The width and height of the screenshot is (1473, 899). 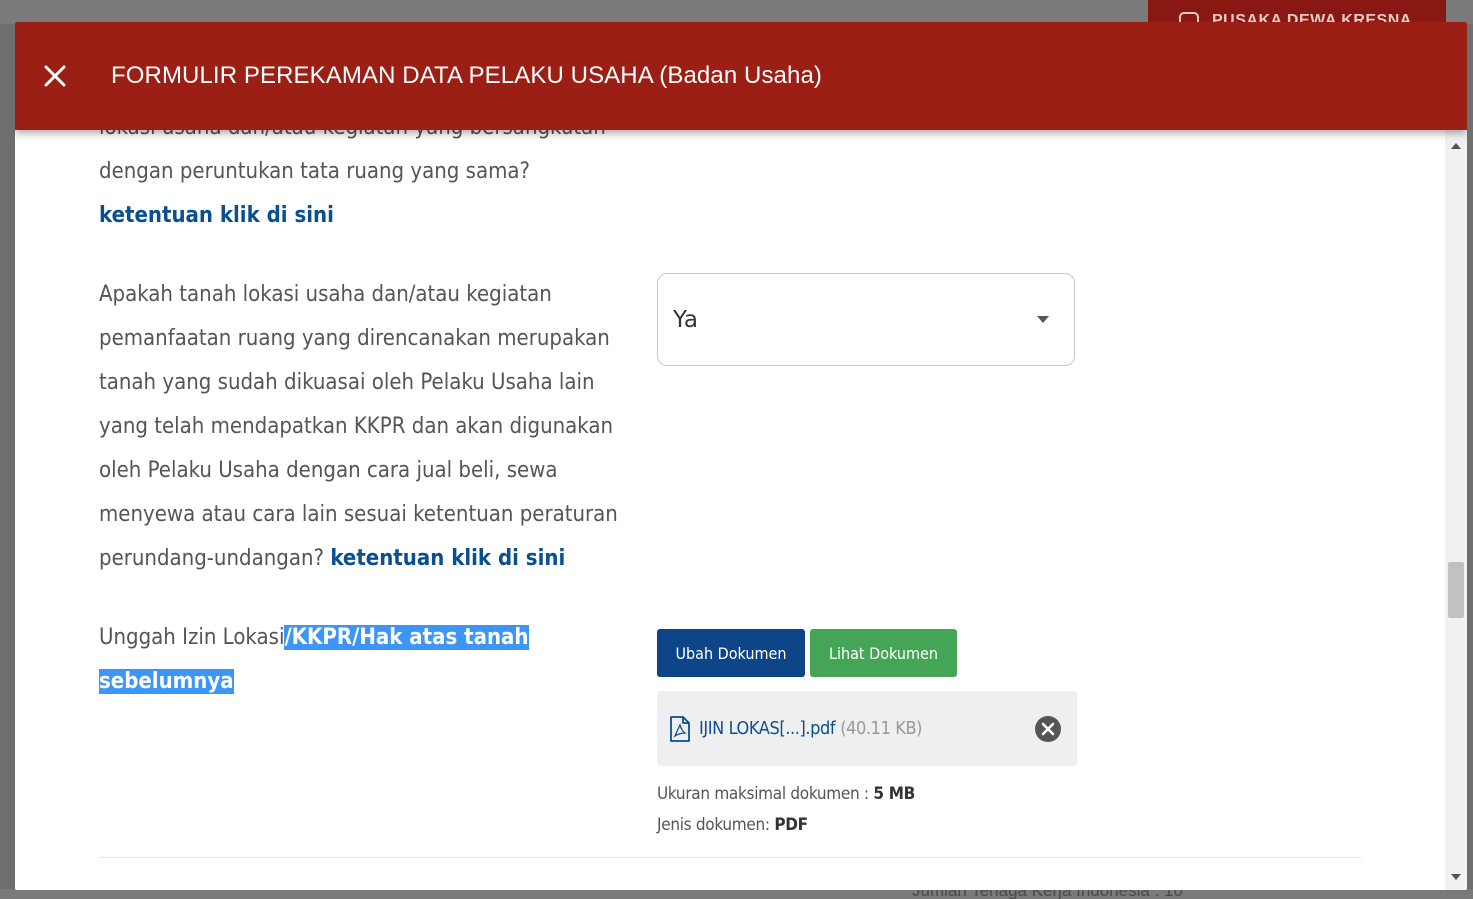 What do you see at coordinates (166, 681) in the screenshot?
I see `upload-label-highlight-2: sebelumnya` at bounding box center [166, 681].